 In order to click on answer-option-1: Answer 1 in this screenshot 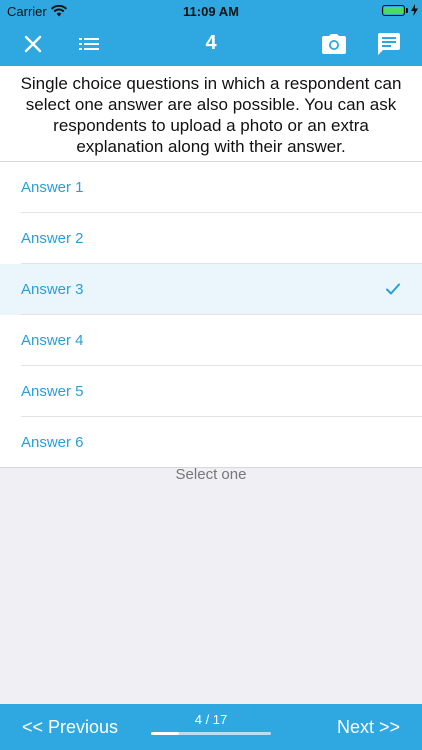, I will do `click(211, 187)`.